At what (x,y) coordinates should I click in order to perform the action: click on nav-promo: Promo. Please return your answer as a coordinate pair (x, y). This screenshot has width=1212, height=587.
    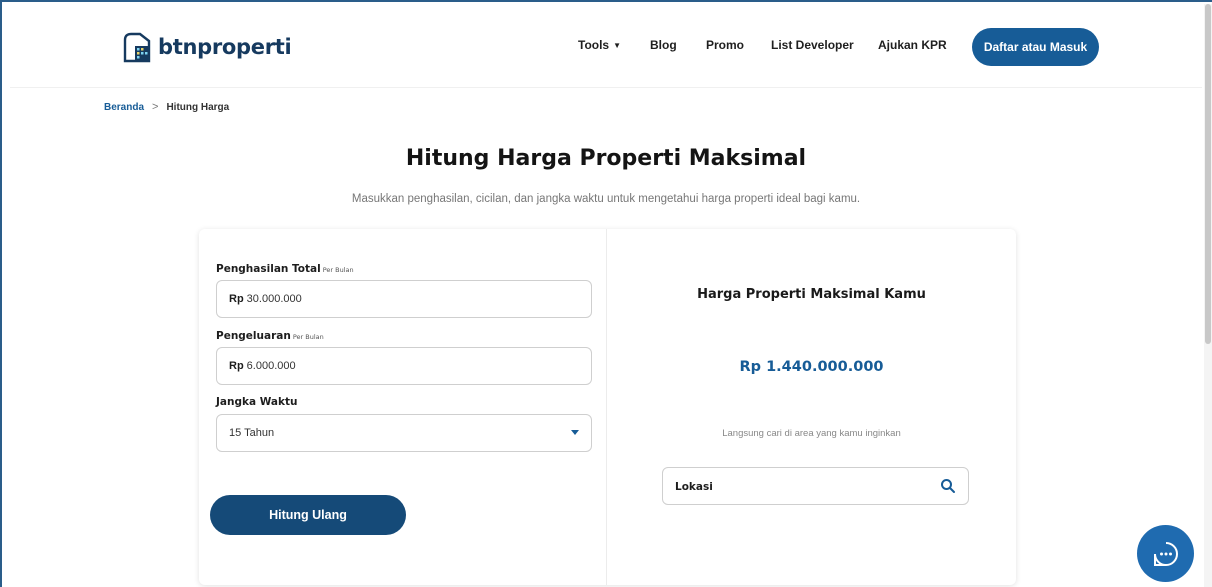
    Looking at the image, I should click on (725, 45).